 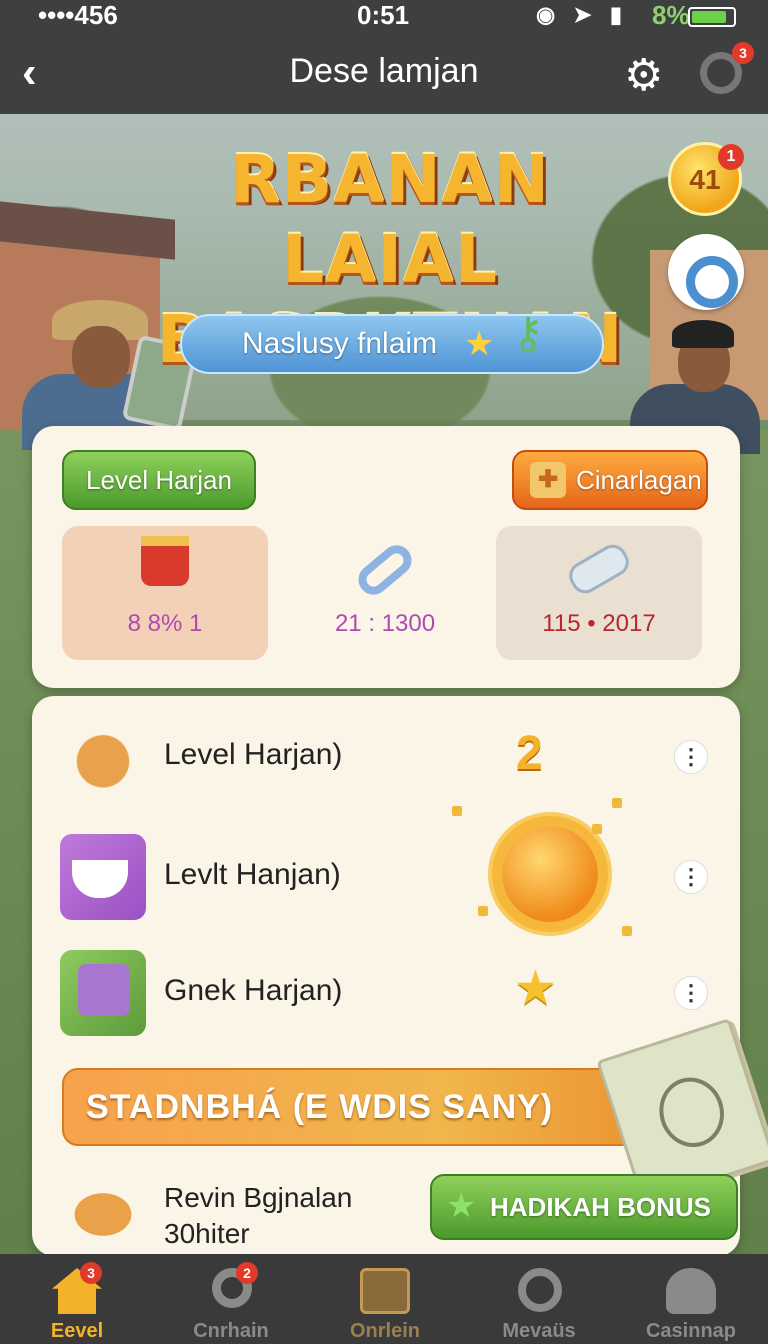 I want to click on bonus-description-line2: 30hiter, so click(x=207, y=1233).